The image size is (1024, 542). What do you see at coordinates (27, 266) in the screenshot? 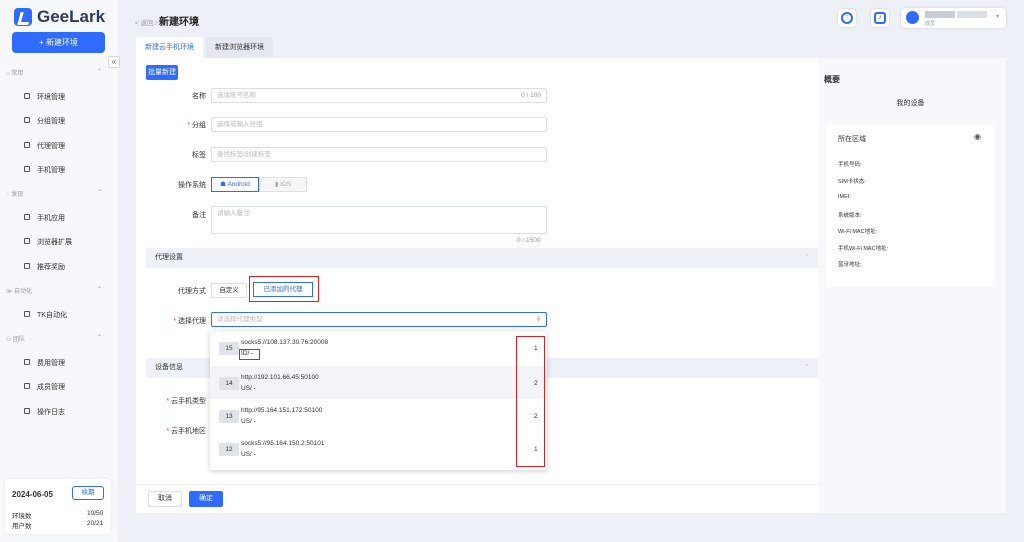
I see `gift-icon` at bounding box center [27, 266].